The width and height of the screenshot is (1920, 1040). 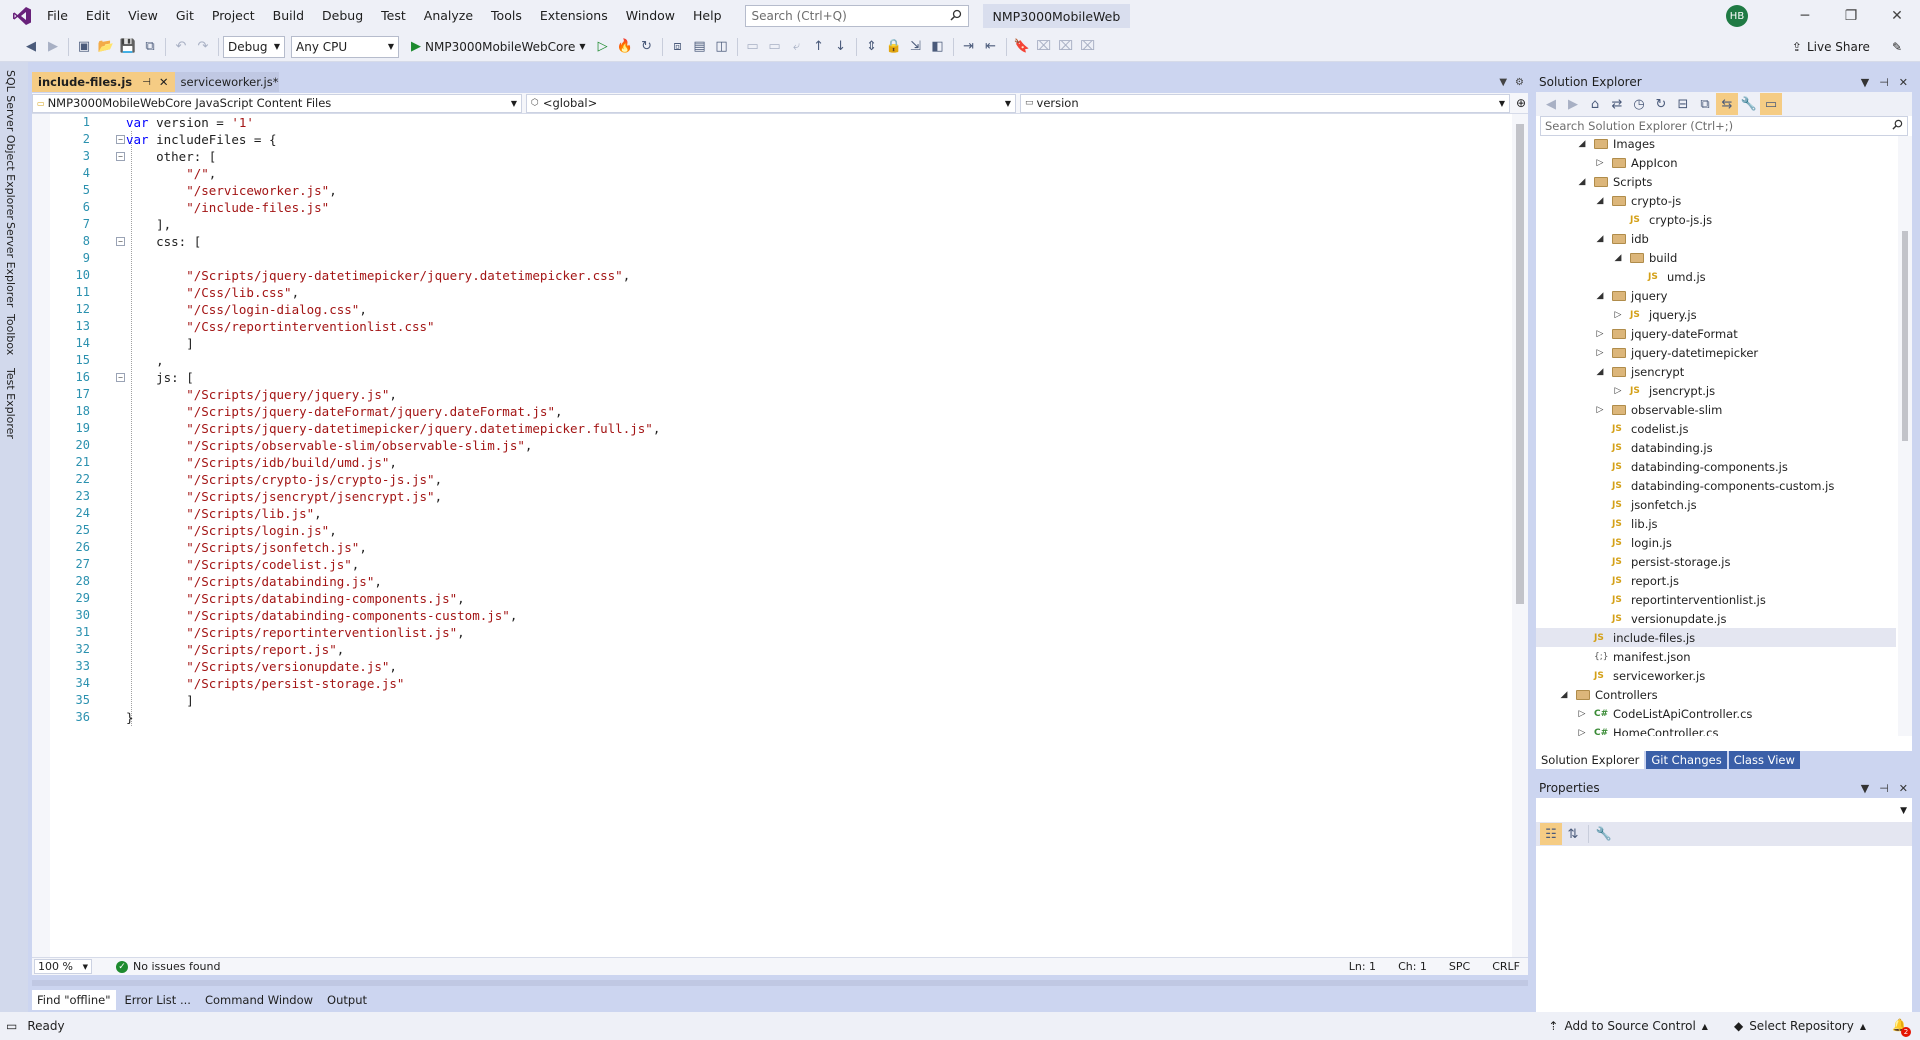 What do you see at coordinates (1716, 675) in the screenshot?
I see `tree-item: JS serviceworker.js` at bounding box center [1716, 675].